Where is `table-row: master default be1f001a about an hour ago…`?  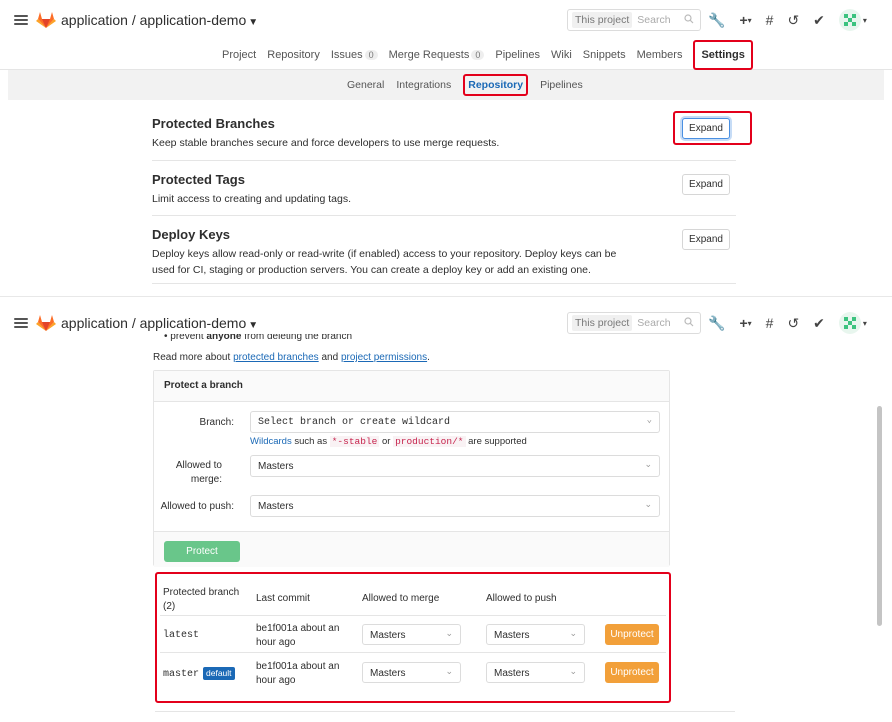 table-row: master default be1f001a about an hour ago… is located at coordinates (413, 672).